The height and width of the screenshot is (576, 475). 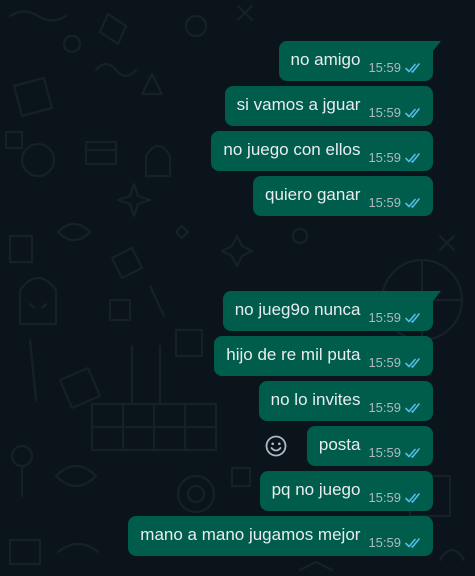 What do you see at coordinates (293, 354) in the screenshot?
I see `message-text: hijo de re mil puta` at bounding box center [293, 354].